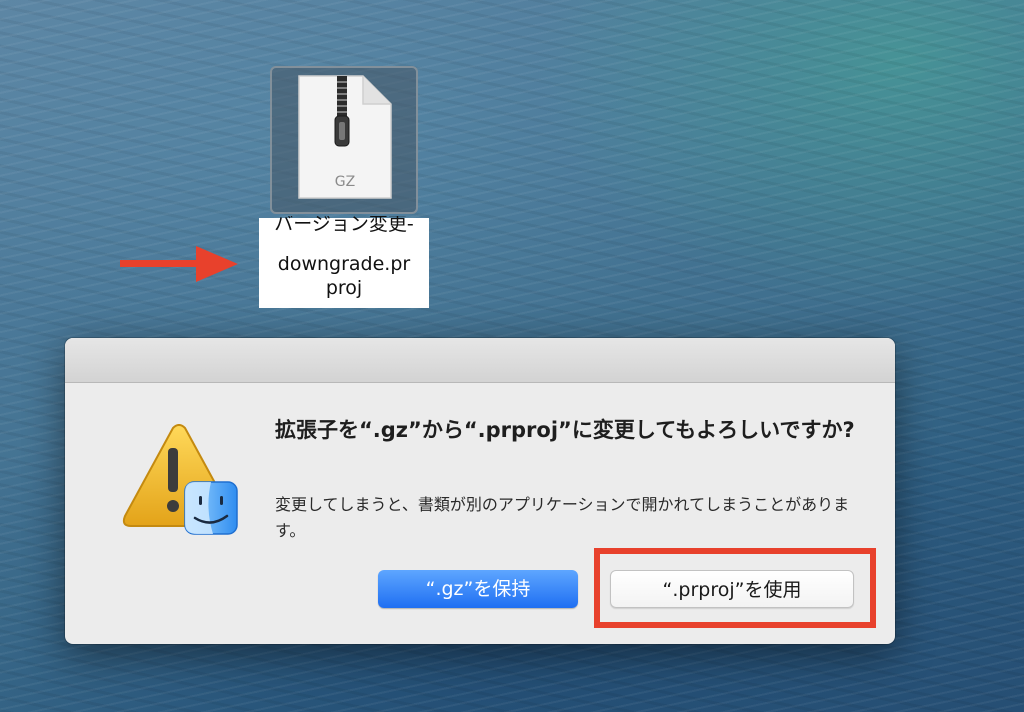  I want to click on file-name-label: バージョン変更- downgrade.pr proj, so click(344, 262).